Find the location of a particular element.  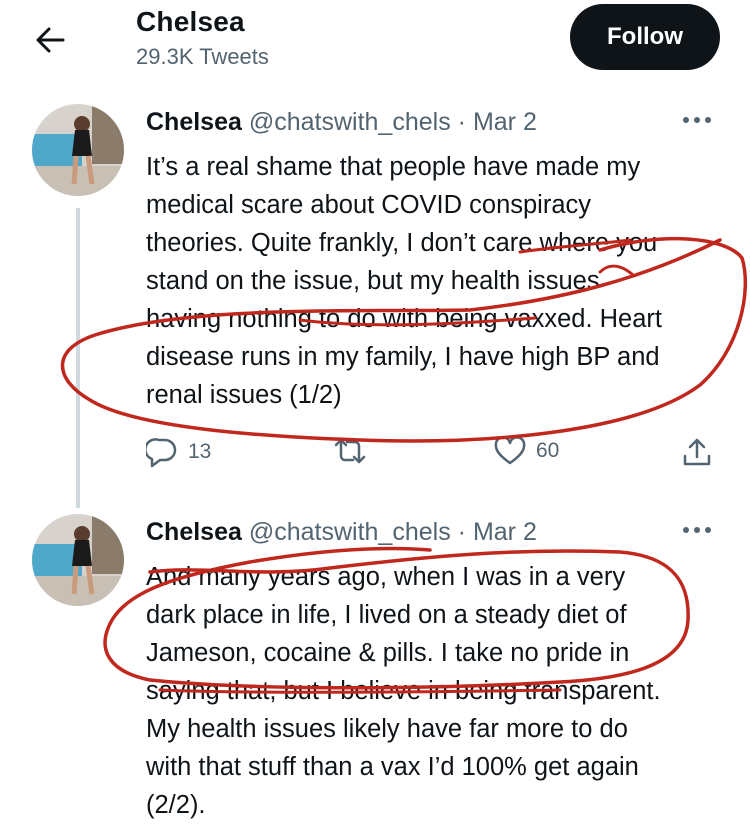

profile-header: Chelsea 29.3K Tweets Follow is located at coordinates (375, 45).